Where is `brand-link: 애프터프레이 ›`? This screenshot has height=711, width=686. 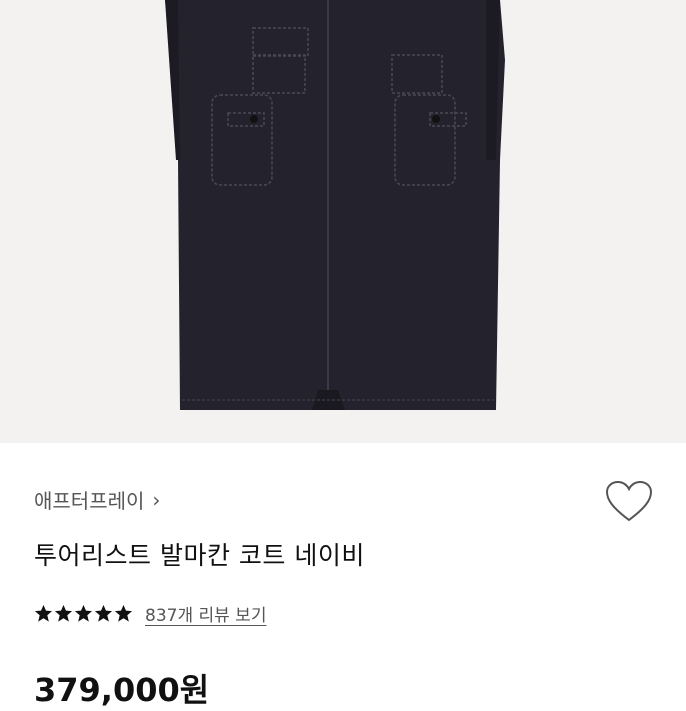 brand-link: 애프터프레이 › is located at coordinates (97, 499).